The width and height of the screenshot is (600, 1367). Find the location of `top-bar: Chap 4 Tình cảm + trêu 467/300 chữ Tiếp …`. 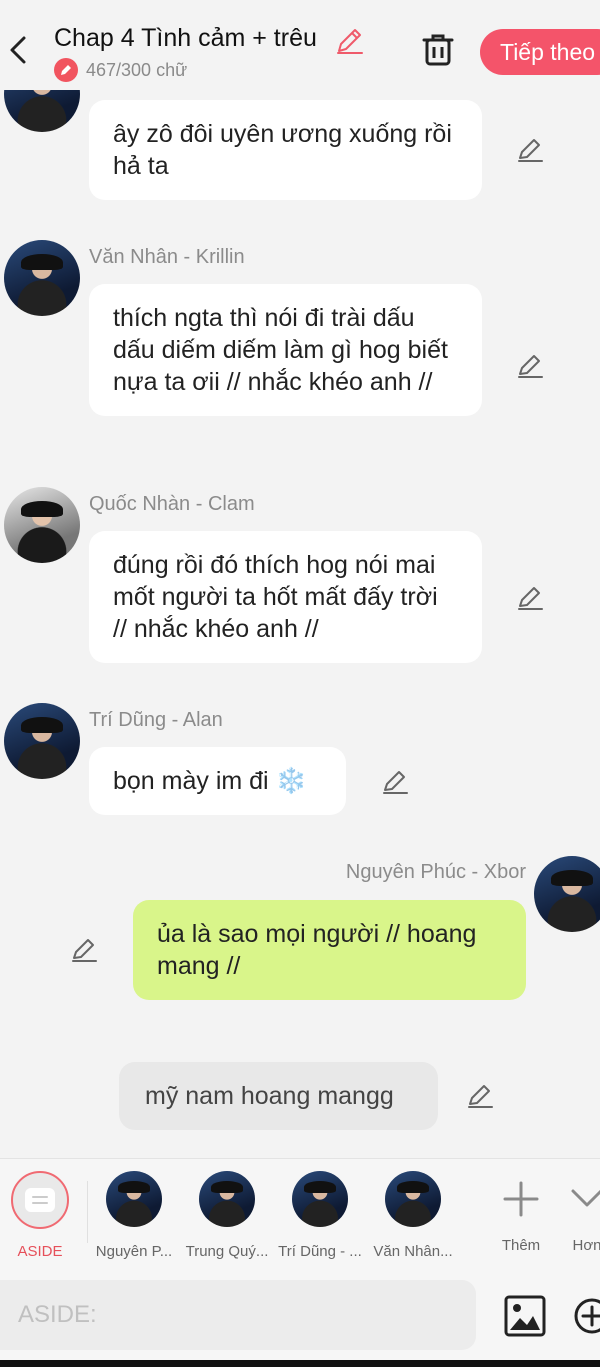

top-bar: Chap 4 Tình cảm + trêu 467/300 chữ Tiếp … is located at coordinates (300, 45).